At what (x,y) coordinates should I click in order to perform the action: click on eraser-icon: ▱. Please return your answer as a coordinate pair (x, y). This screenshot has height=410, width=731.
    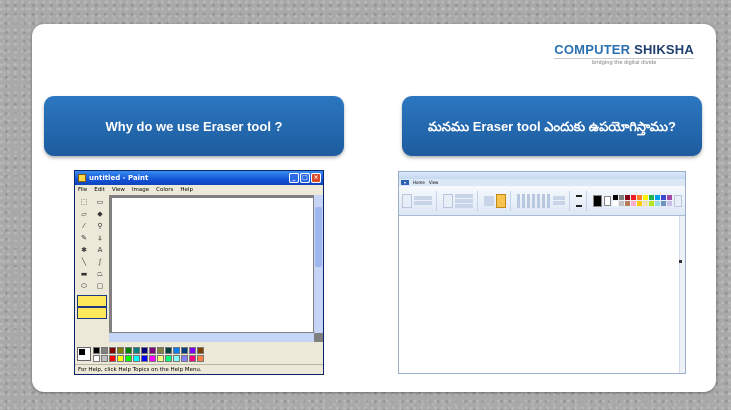
    Looking at the image, I should click on (84, 214).